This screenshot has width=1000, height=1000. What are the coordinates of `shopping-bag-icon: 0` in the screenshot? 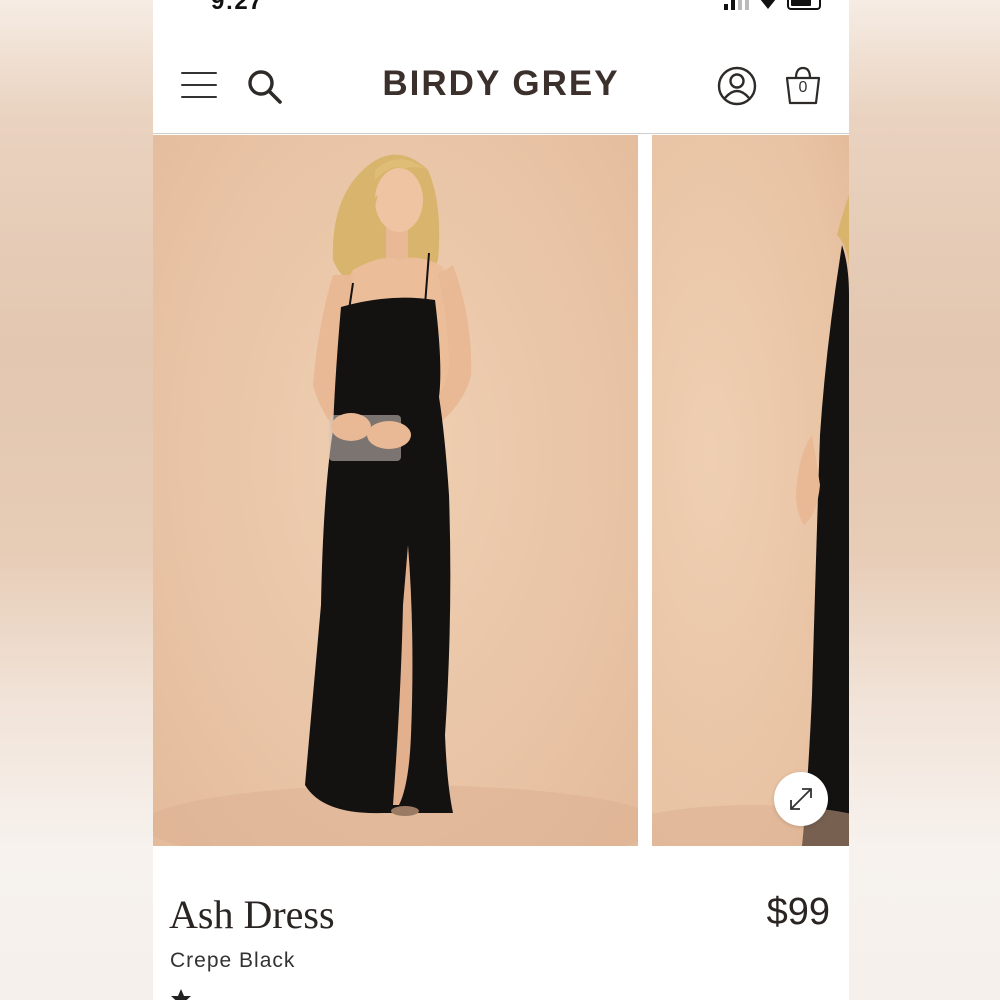 It's located at (803, 86).